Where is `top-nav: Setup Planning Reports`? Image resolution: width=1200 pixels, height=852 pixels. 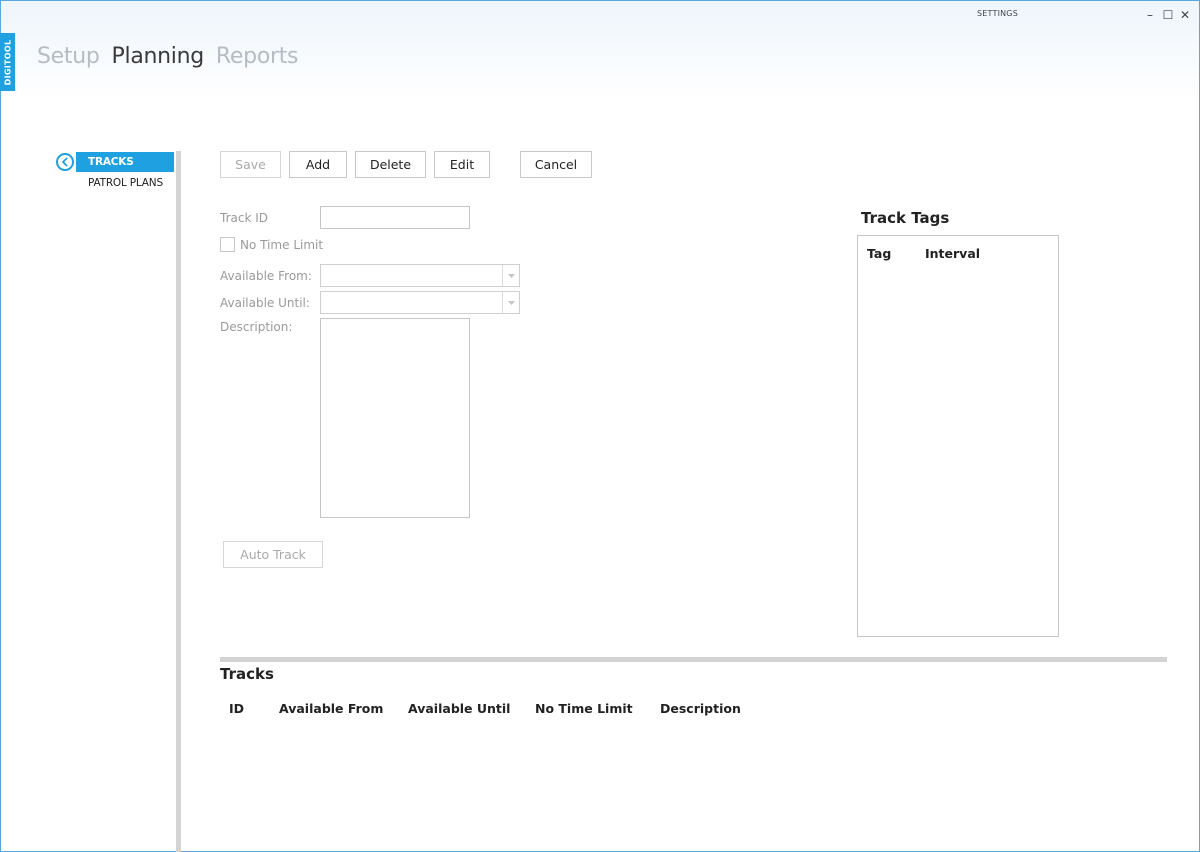
top-nav: Setup Planning Reports is located at coordinates (168, 56).